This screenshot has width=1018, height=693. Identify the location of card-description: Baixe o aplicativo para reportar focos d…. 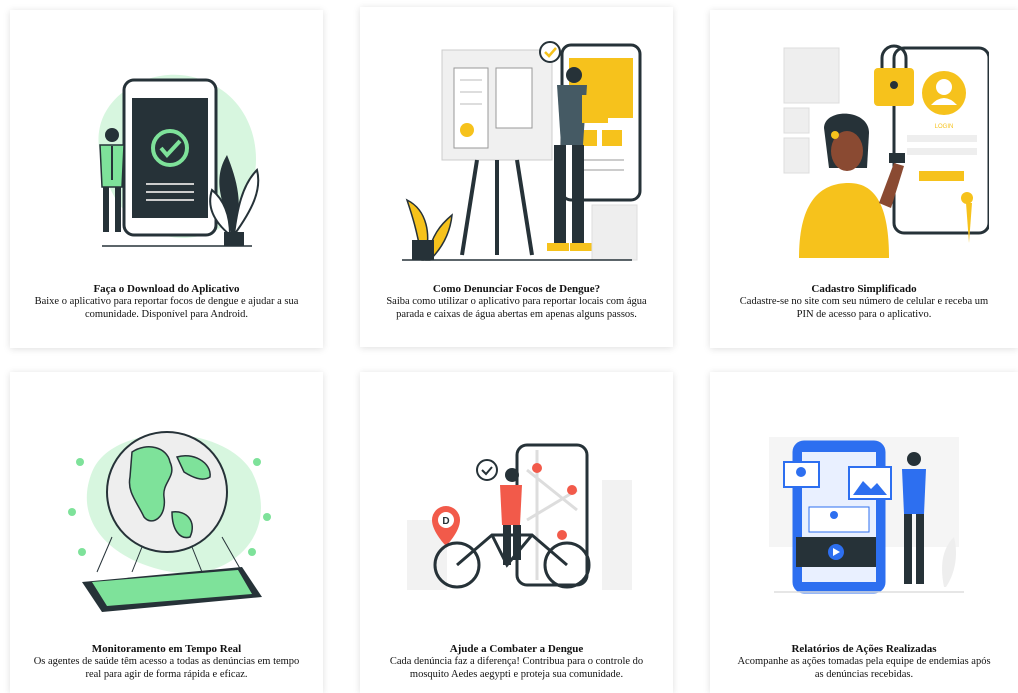
(166, 308).